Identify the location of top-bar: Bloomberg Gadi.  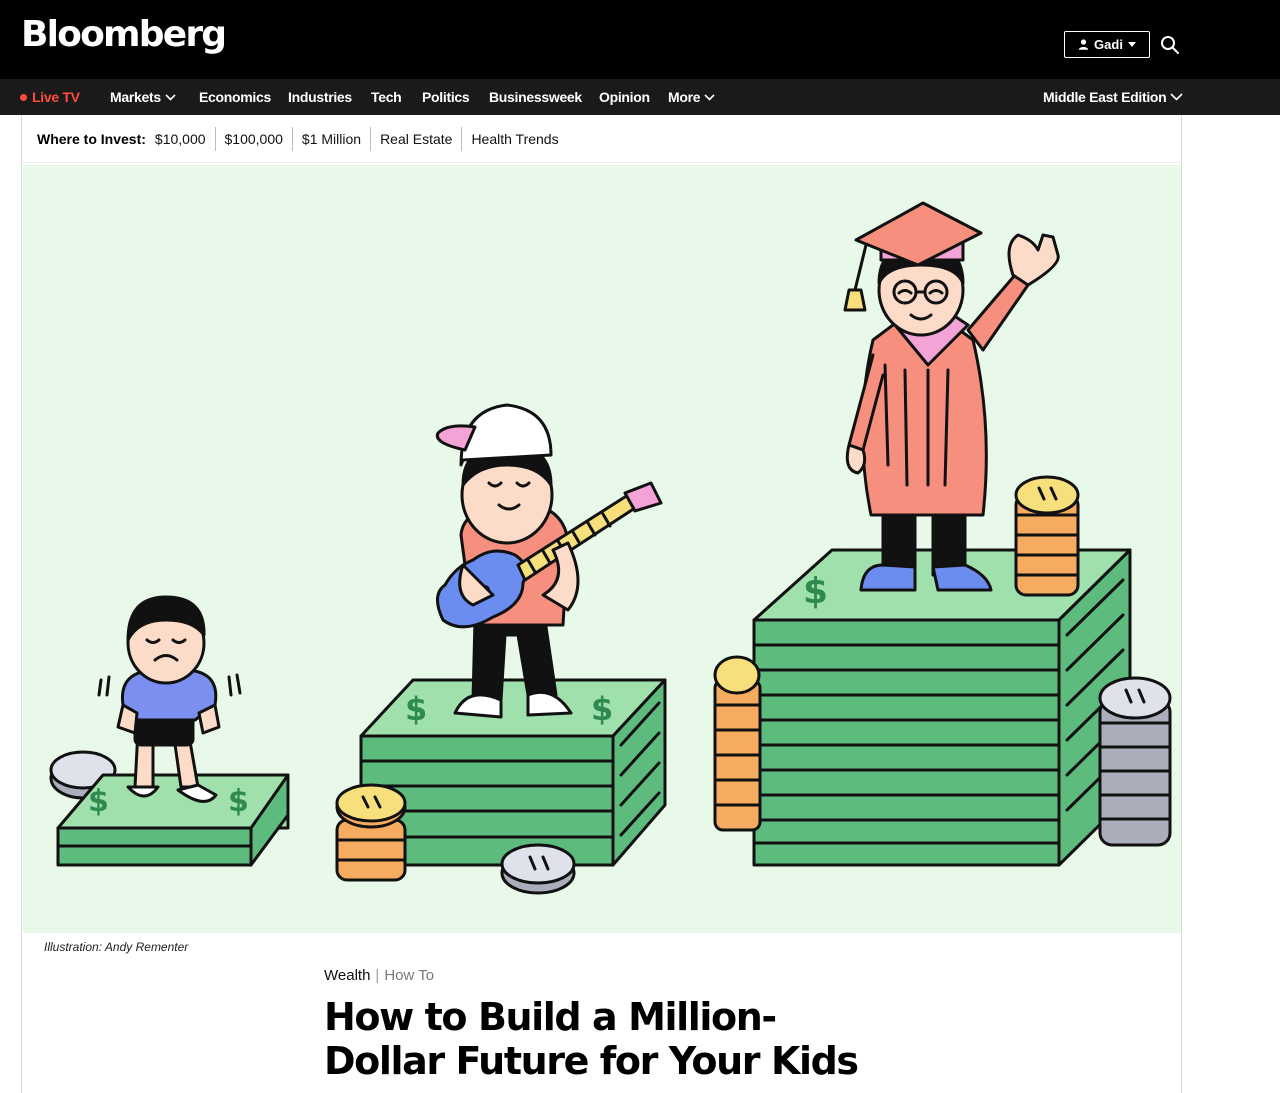
(640, 39).